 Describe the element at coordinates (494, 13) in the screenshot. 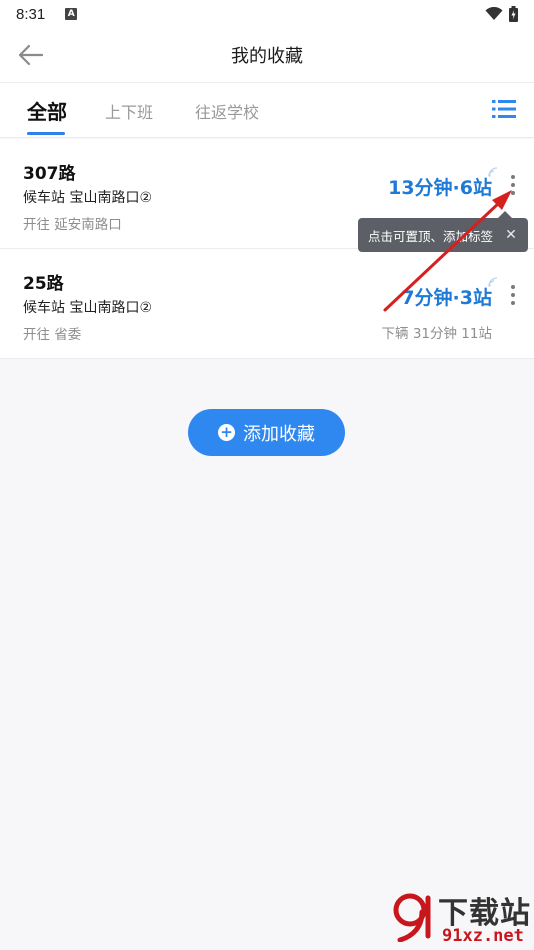

I see `wifi-icon` at that location.